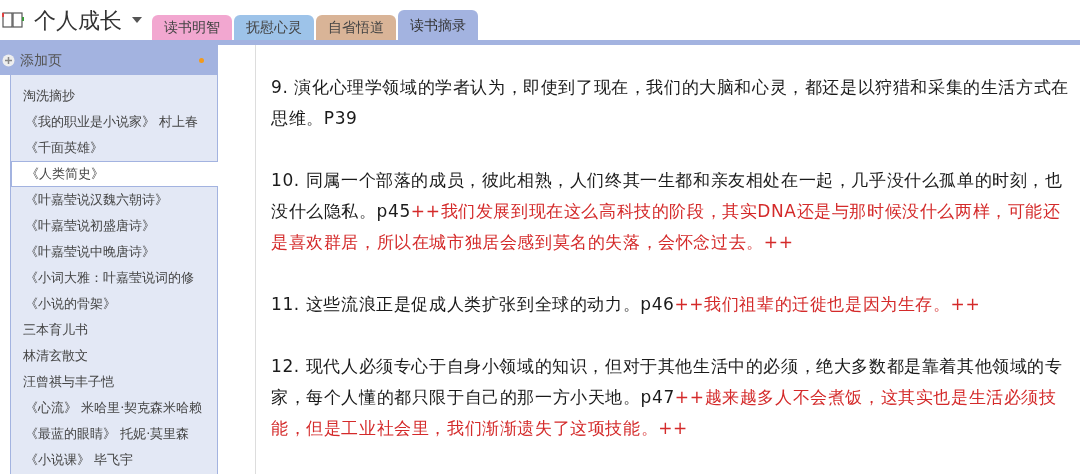 This screenshot has height=474, width=1080. What do you see at coordinates (114, 174) in the screenshot?
I see `page-list-item: 《人类简史》` at bounding box center [114, 174].